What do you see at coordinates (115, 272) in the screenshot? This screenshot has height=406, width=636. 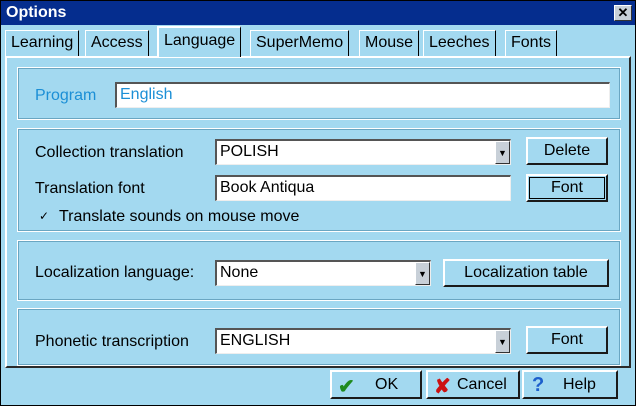 I see `localization-label: Localization language:` at bounding box center [115, 272].